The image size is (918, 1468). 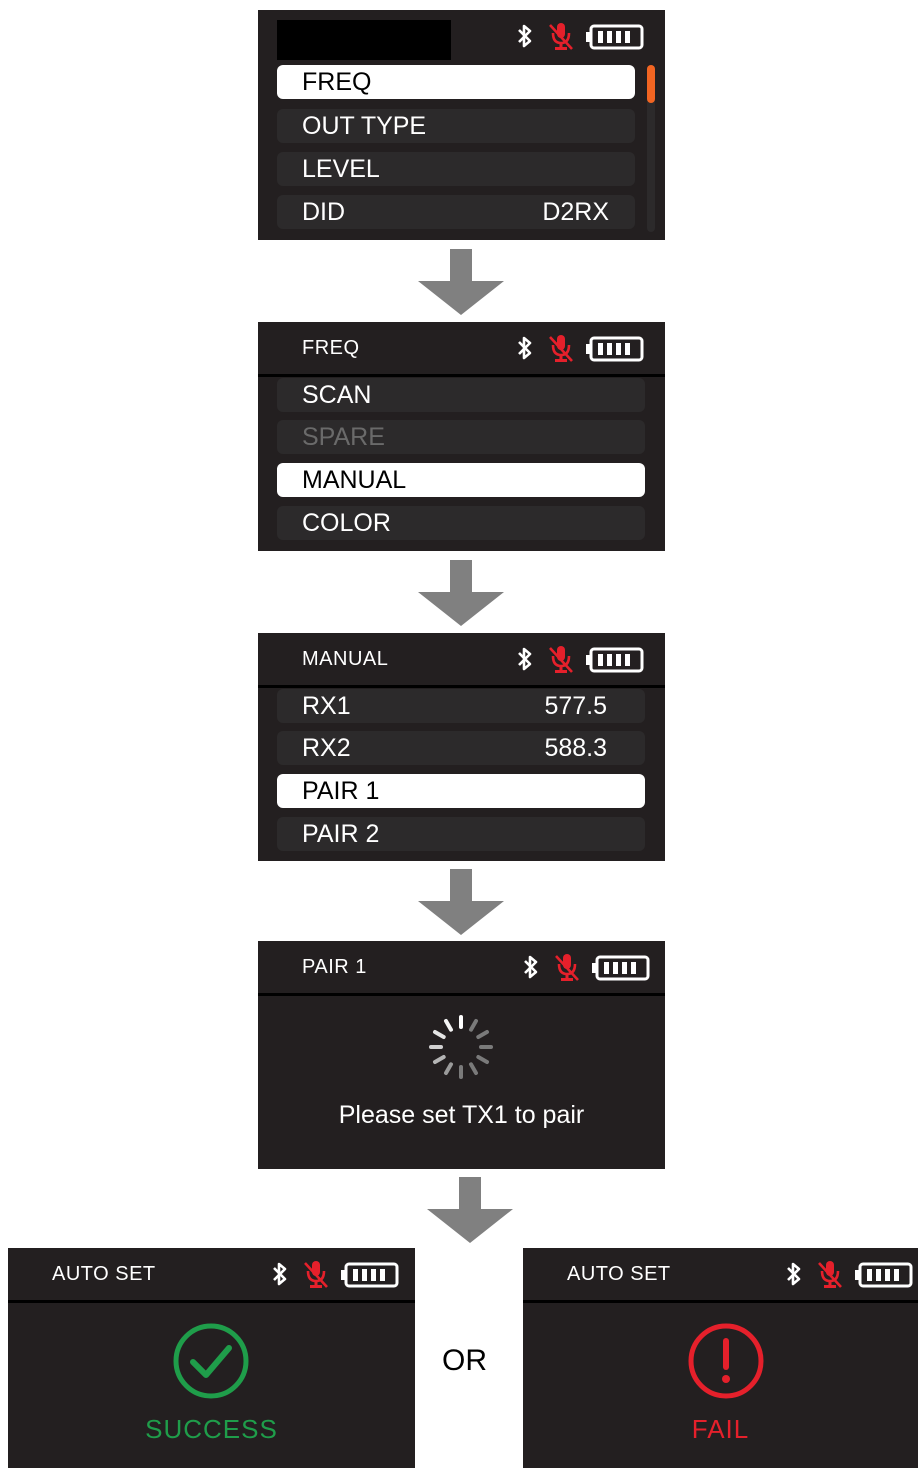 I want to click on menu-item-level: LEVEL, so click(x=456, y=169).